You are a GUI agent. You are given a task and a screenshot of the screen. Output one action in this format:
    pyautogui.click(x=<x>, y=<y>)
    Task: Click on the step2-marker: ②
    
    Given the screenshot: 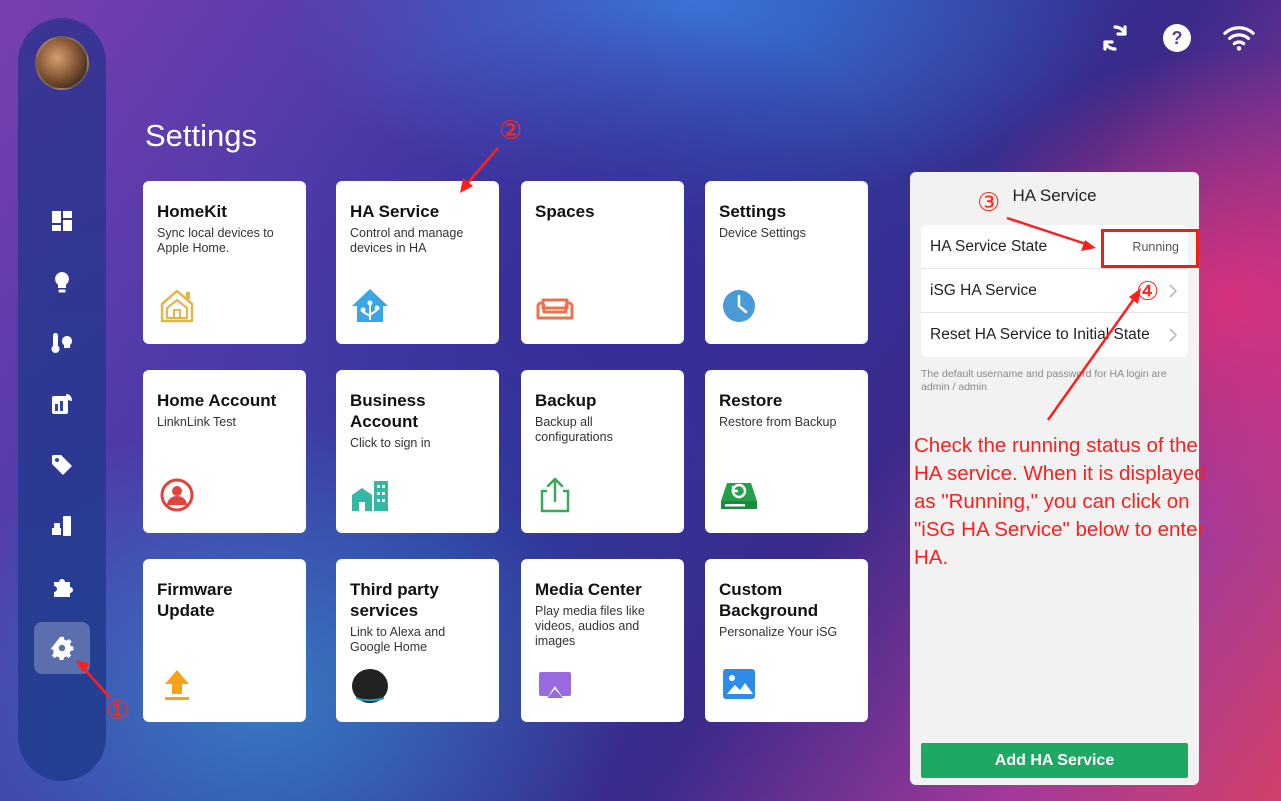 What is the action you would take?
    pyautogui.click(x=511, y=130)
    